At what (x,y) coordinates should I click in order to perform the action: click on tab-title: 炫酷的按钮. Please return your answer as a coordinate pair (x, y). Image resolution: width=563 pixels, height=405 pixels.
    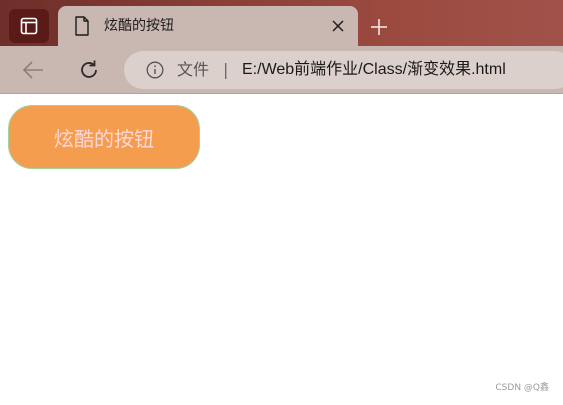
    Looking at the image, I should click on (139, 26).